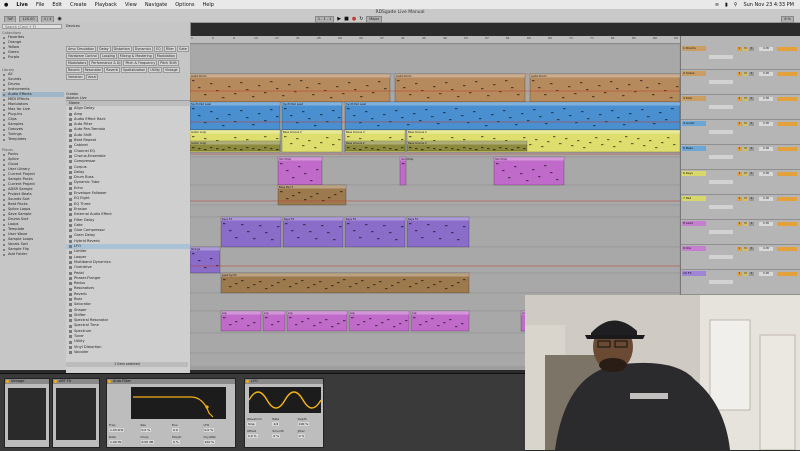  Describe the element at coordinates (158, 49) in the screenshot. I see `tag-chip: EQ` at that location.